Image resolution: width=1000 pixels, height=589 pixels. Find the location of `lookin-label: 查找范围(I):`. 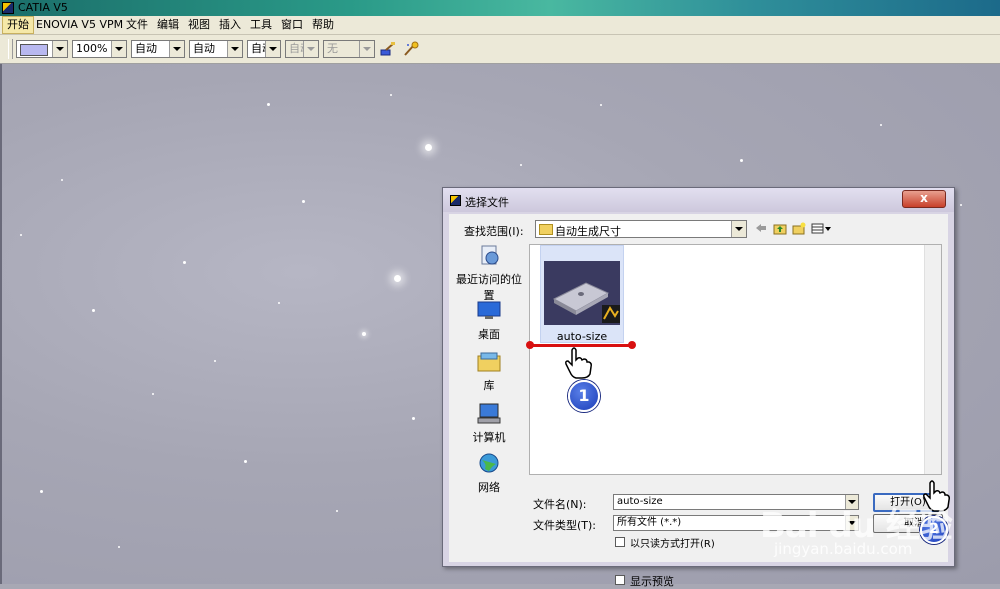

lookin-label: 查找范围(I): is located at coordinates (494, 231).